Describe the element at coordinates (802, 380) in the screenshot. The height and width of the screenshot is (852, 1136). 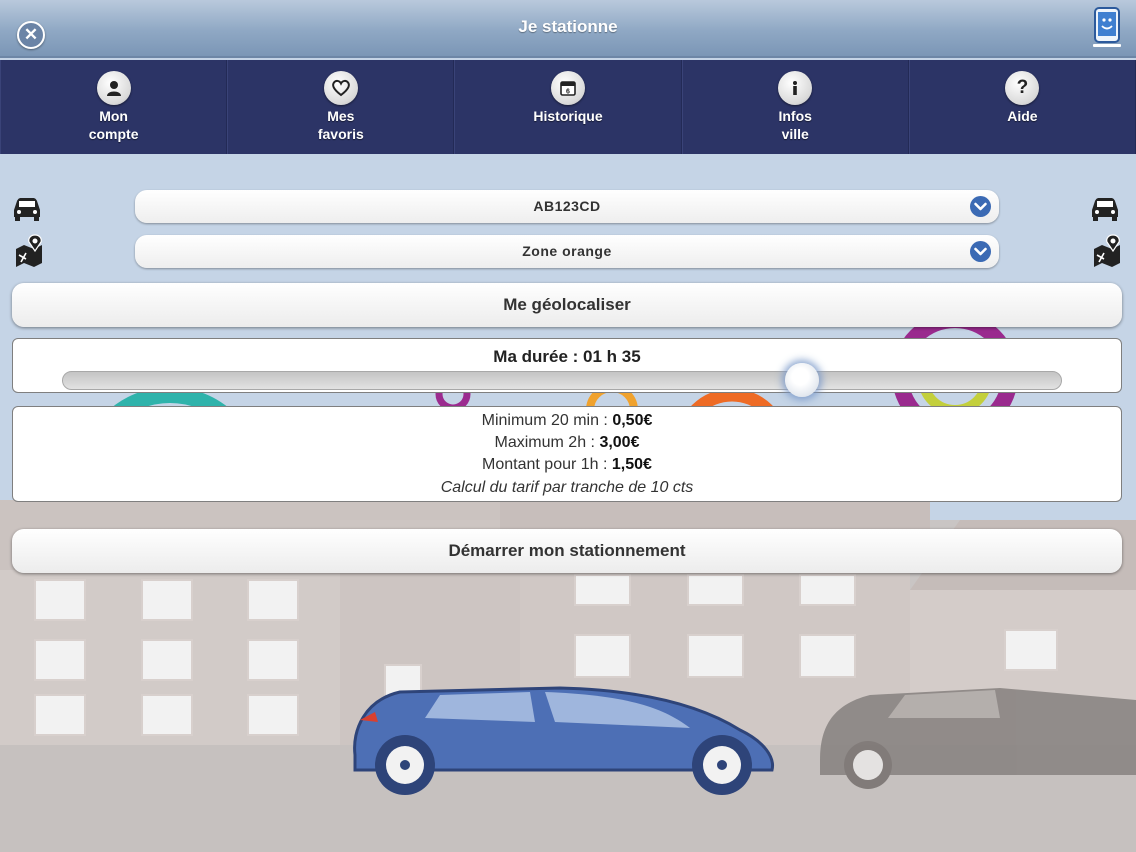
I see `duration-slider-thumb` at that location.